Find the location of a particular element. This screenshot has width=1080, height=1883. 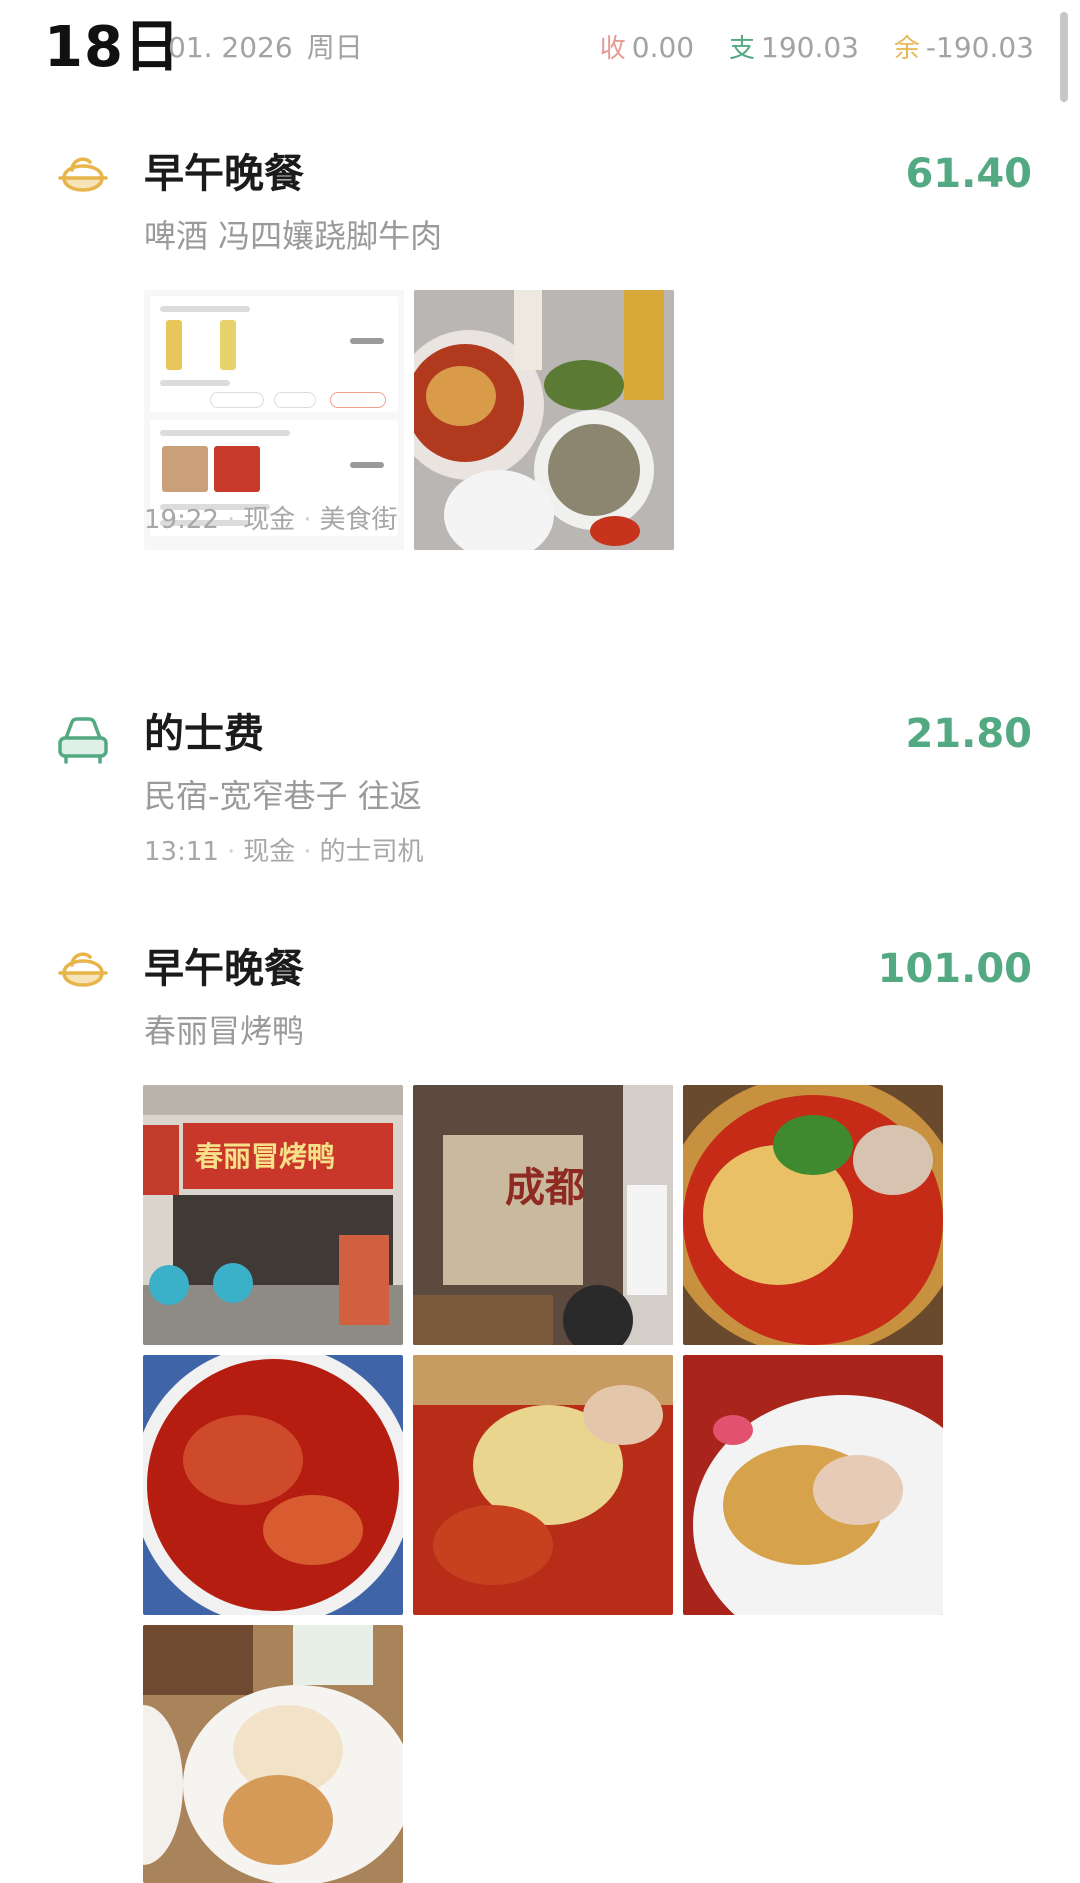

entry-amount: 101.00 is located at coordinates (954, 969).